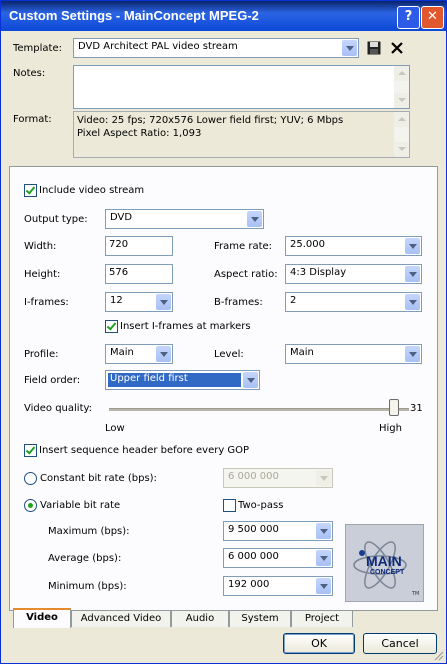 The height and width of the screenshot is (664, 447). What do you see at coordinates (353, 246) in the screenshot?
I see `frame-rate-select: 25.000` at bounding box center [353, 246].